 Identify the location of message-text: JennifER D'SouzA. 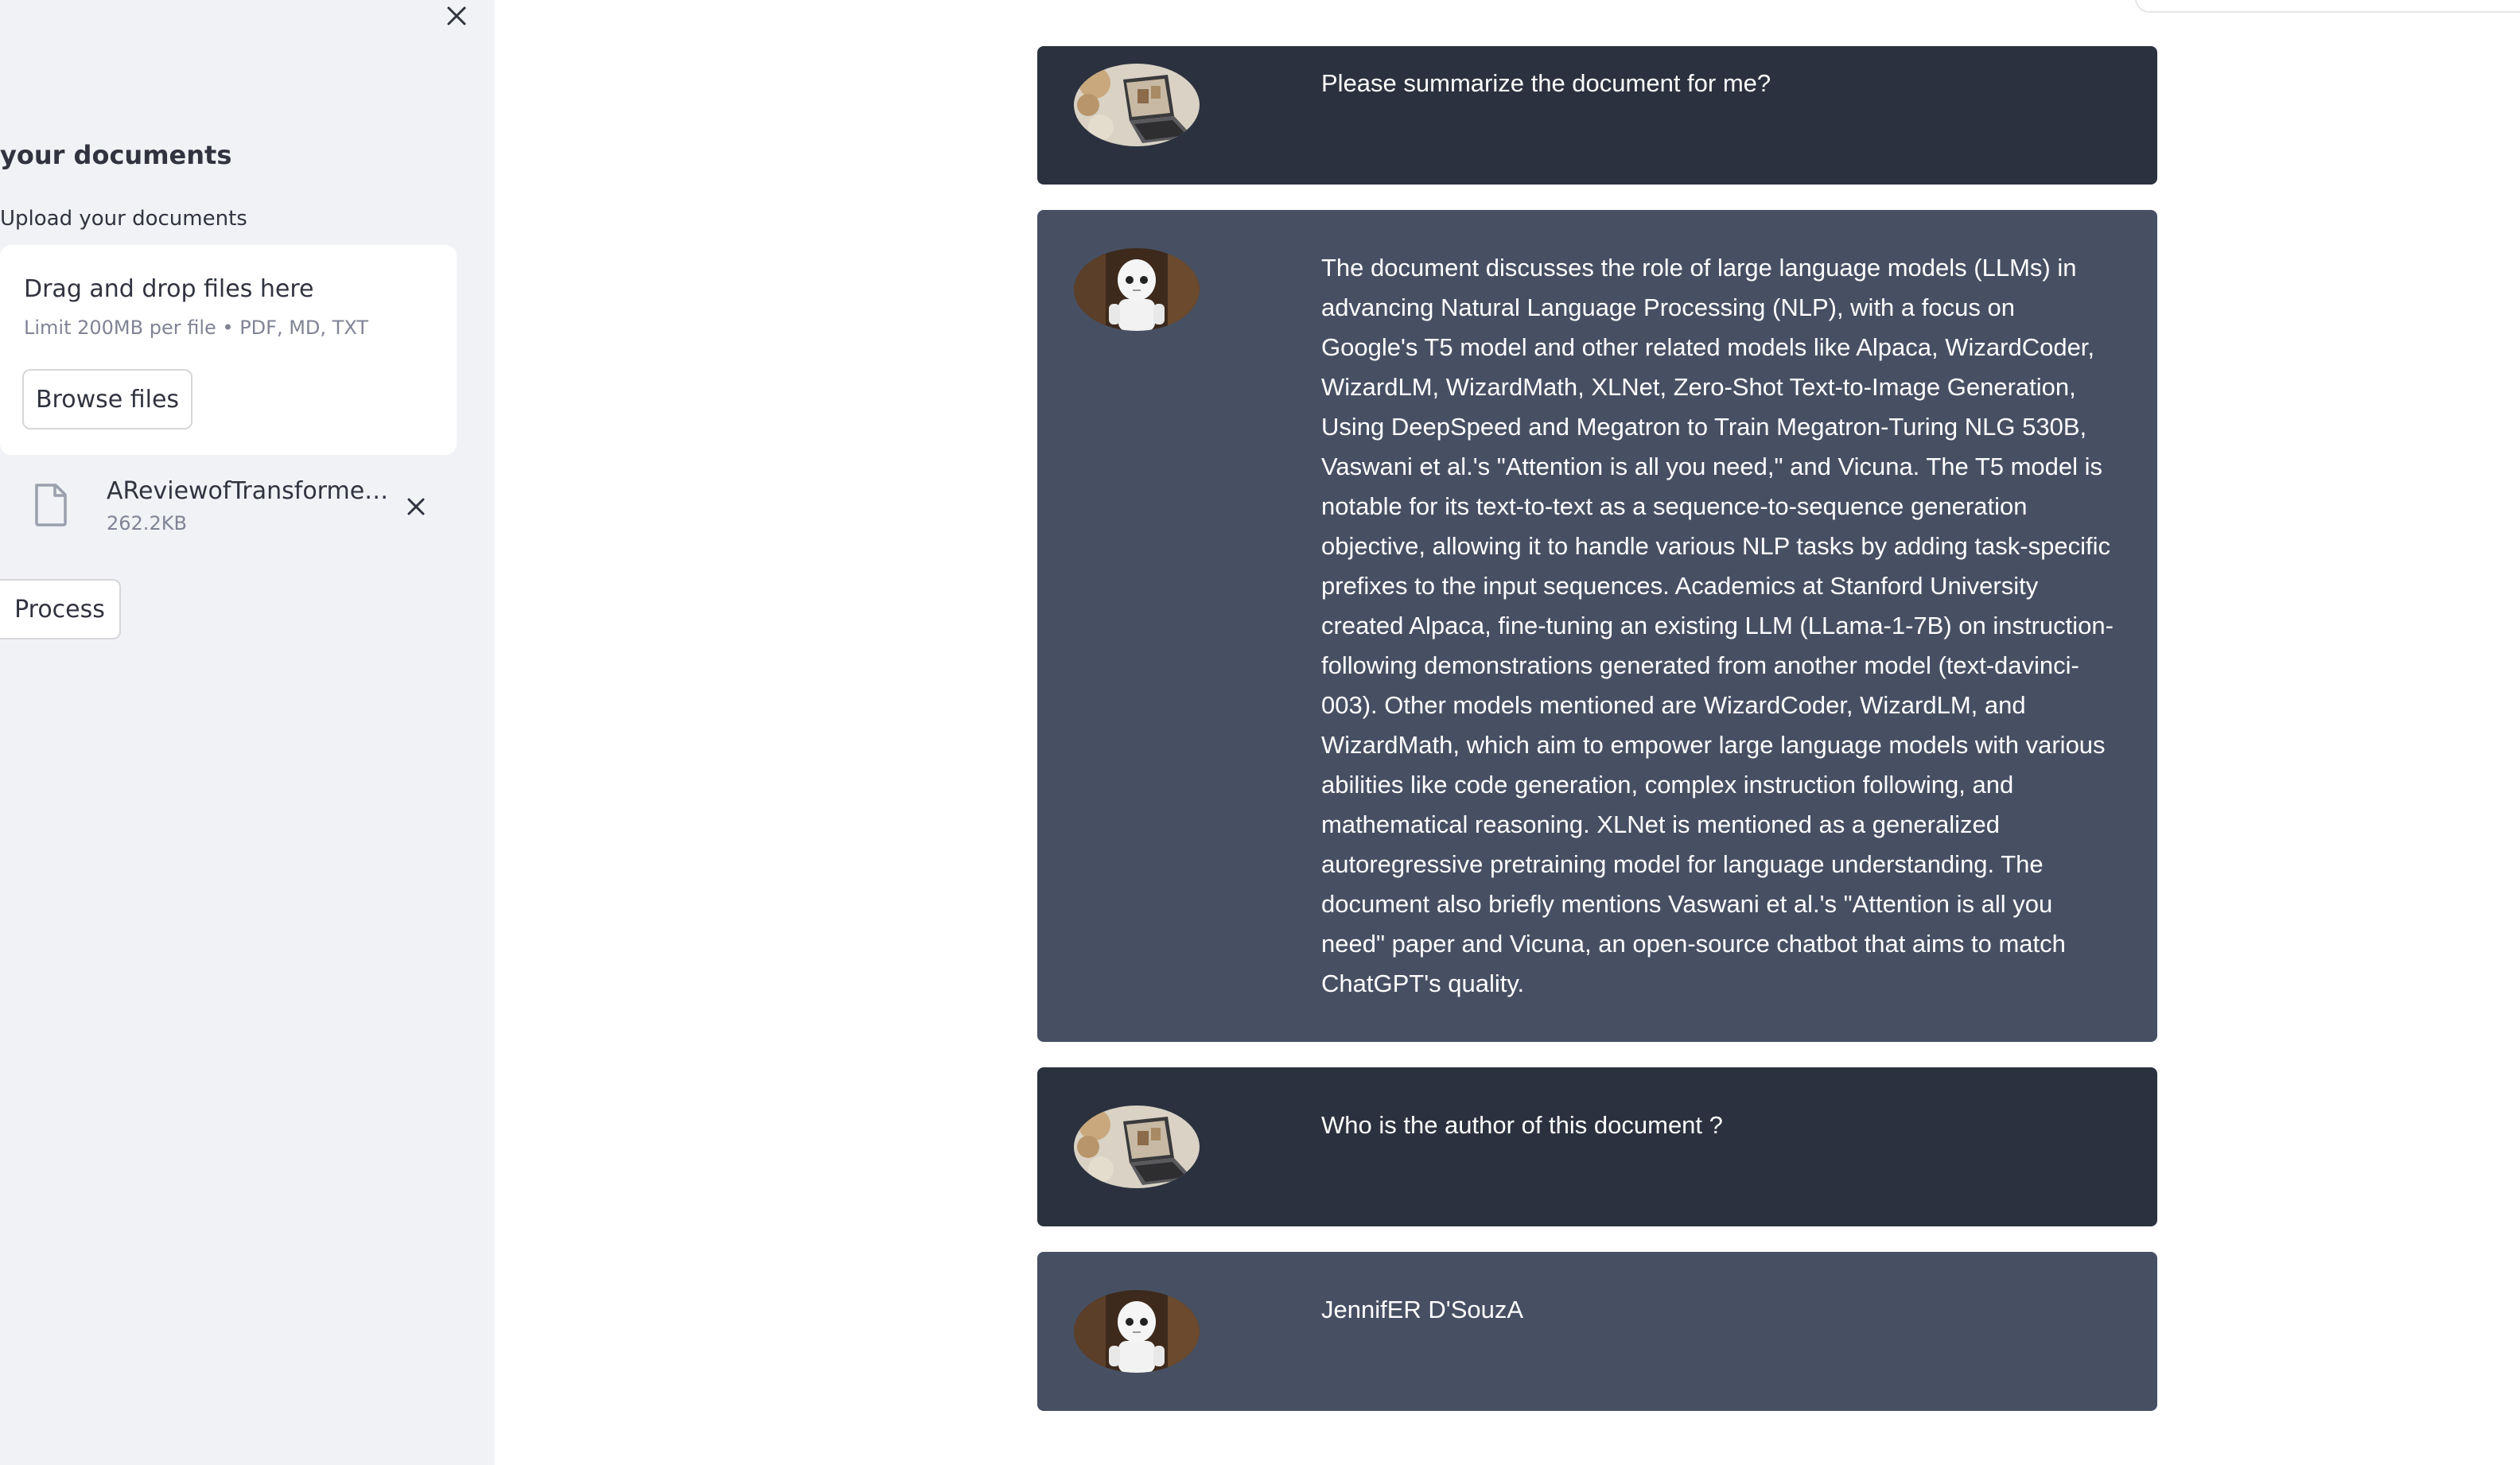
(1422, 1309).